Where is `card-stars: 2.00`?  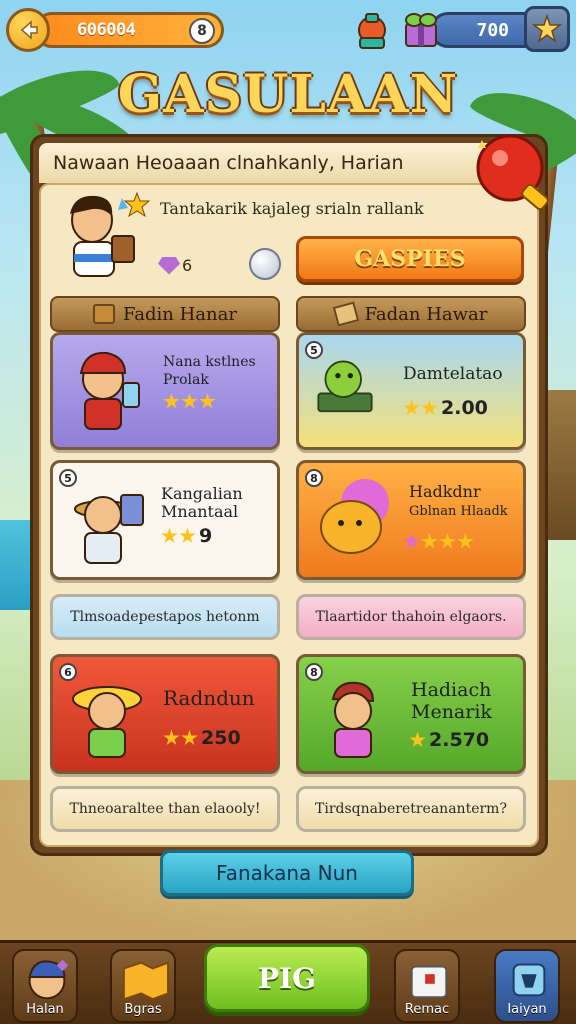
card-stars: 2.00 is located at coordinates (445, 408).